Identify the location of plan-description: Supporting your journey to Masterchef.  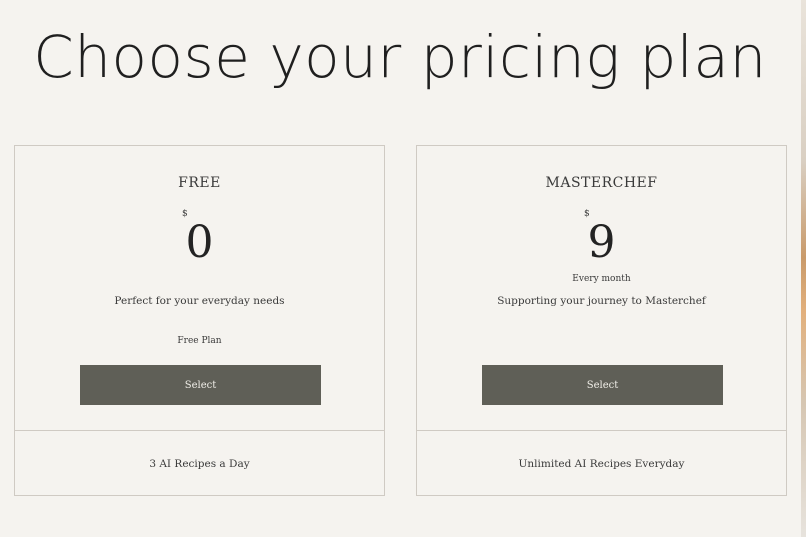
(601, 301).